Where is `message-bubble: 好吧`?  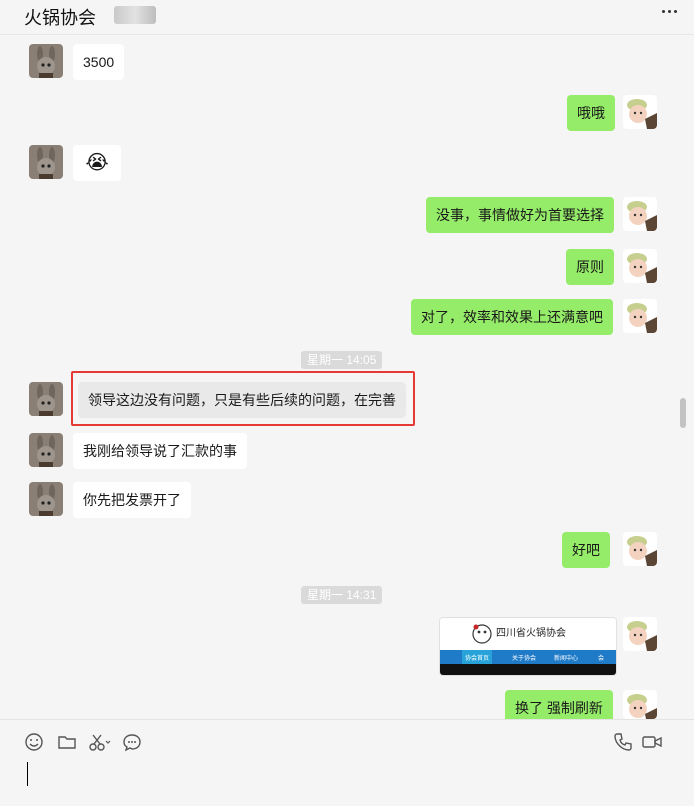
message-bubble: 好吧 is located at coordinates (586, 550).